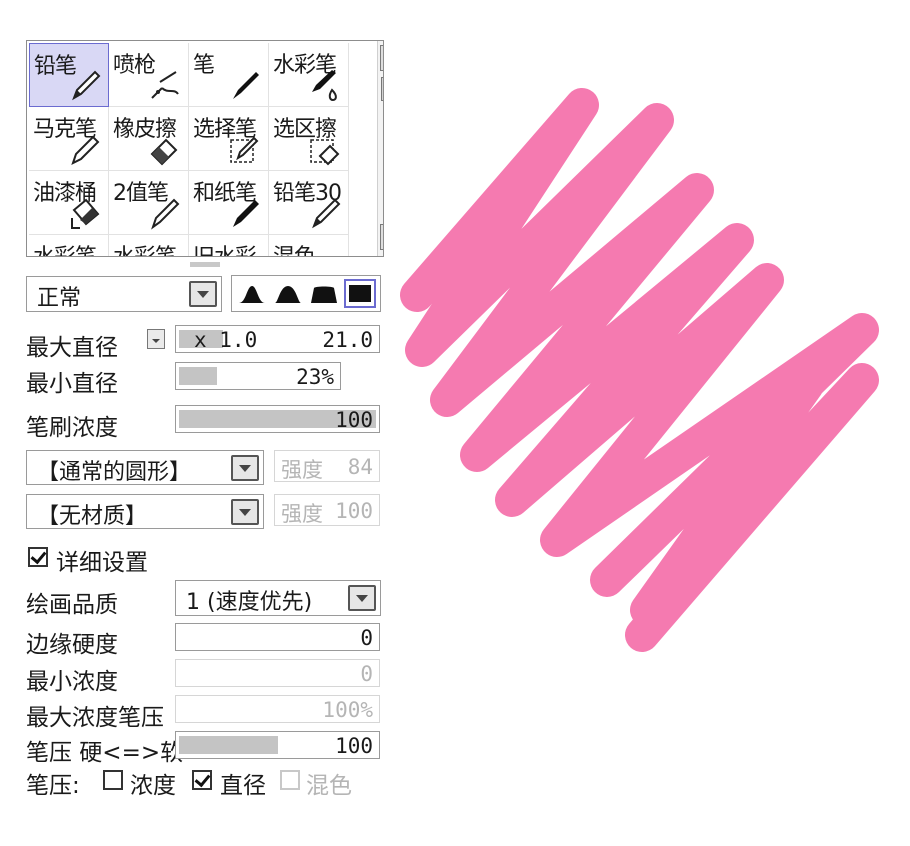 The image size is (910, 846). What do you see at coordinates (325, 149) in the screenshot?
I see `selection-eraser-icon` at bounding box center [325, 149].